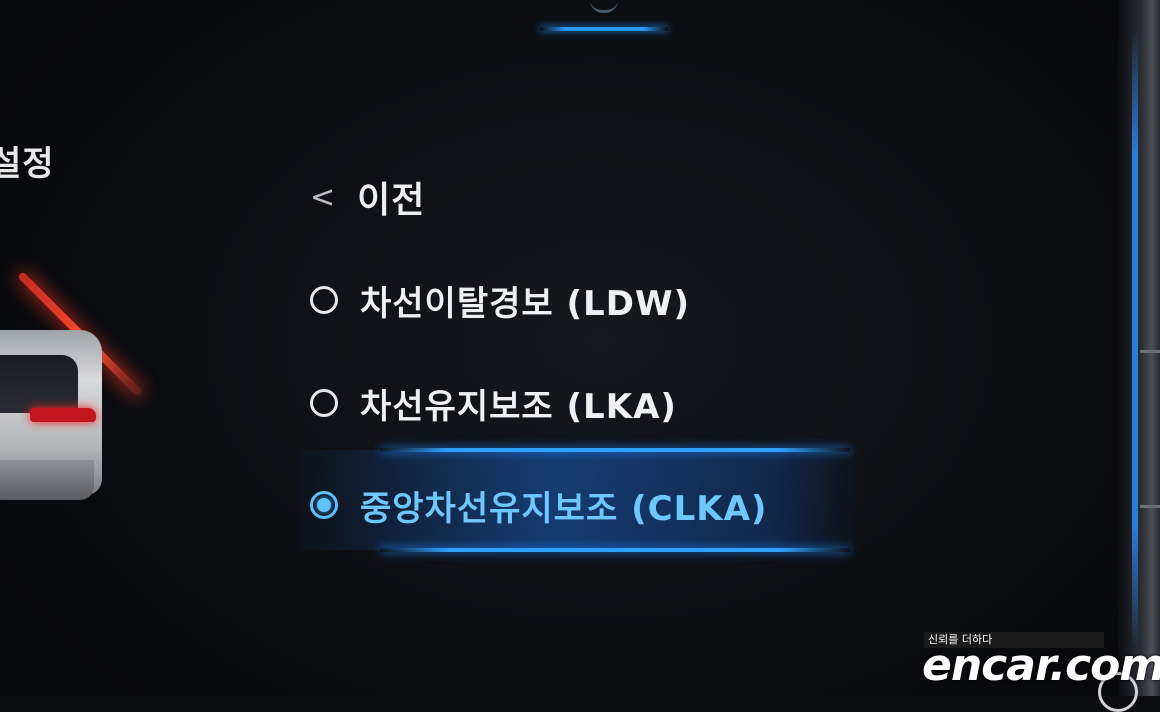  What do you see at coordinates (323, 197) in the screenshot?
I see `chevron-left-icon: <` at bounding box center [323, 197].